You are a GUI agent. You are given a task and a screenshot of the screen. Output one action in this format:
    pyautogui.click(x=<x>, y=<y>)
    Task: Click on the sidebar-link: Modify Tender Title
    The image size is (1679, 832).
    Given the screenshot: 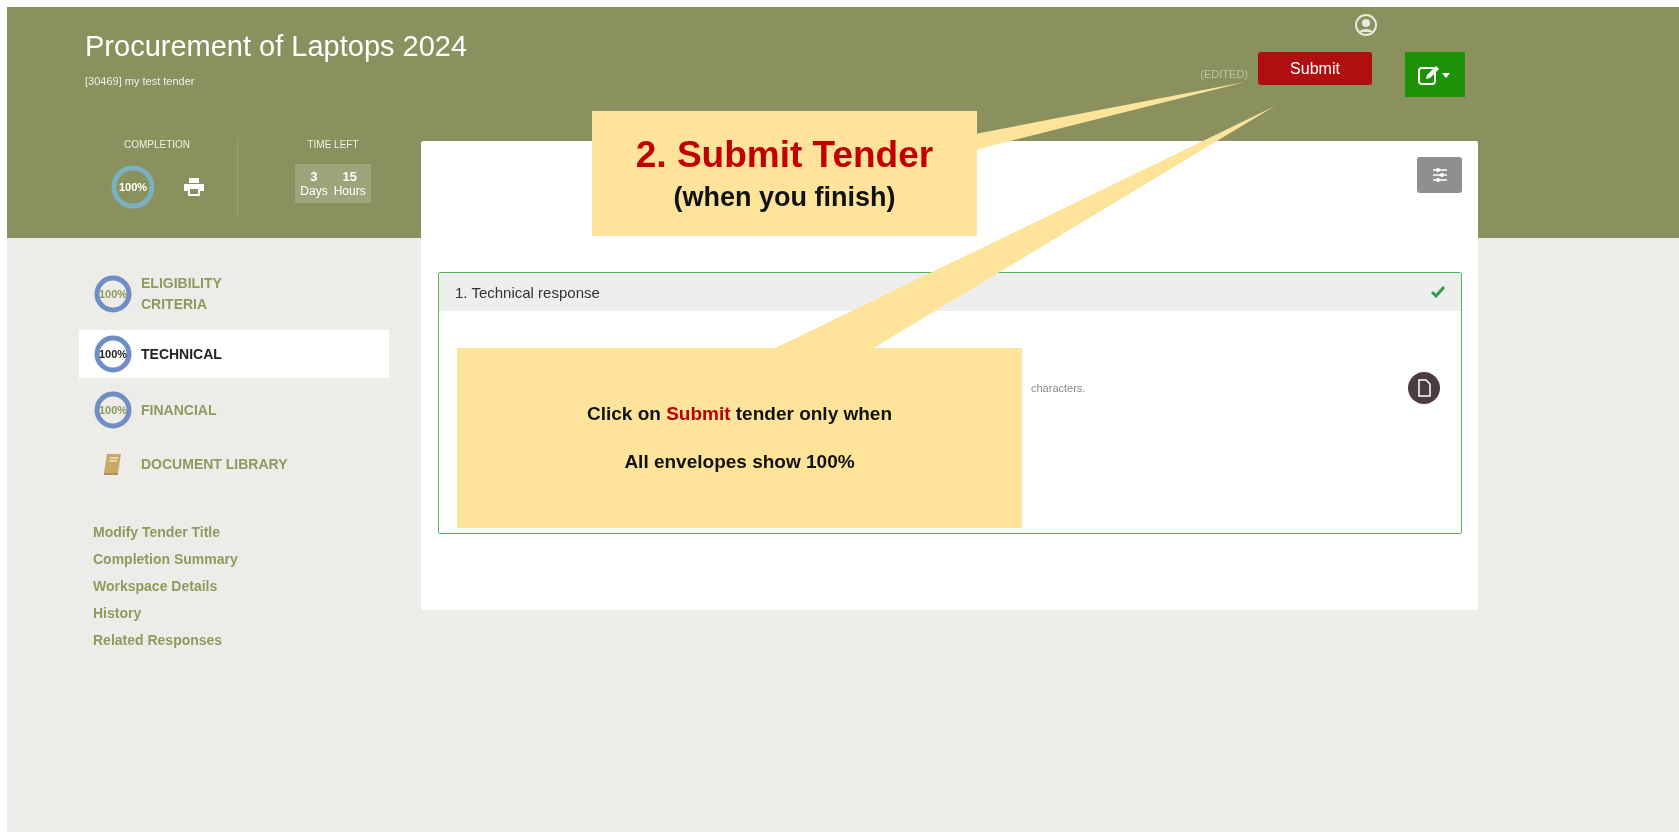 What is the action you would take?
    pyautogui.click(x=157, y=532)
    